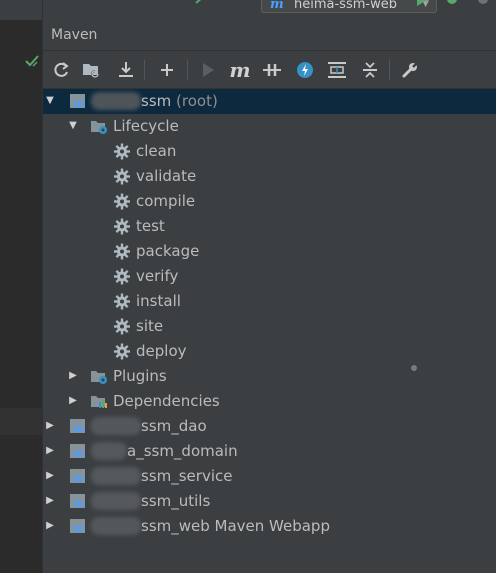  I want to click on tree-row-lifecycle: ▼ Lifecycle, so click(269, 126).